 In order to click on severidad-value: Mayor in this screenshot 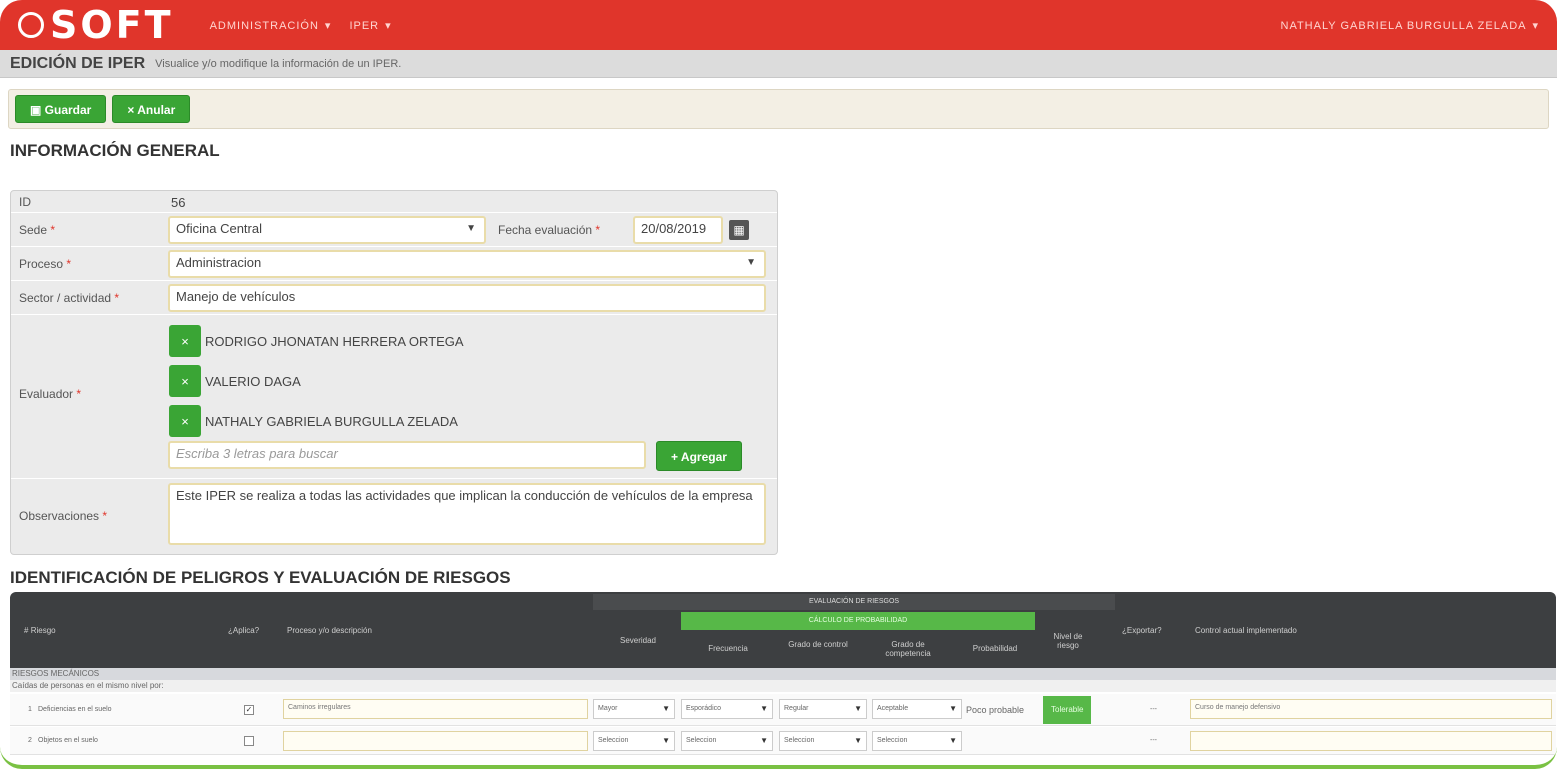, I will do `click(608, 708)`.